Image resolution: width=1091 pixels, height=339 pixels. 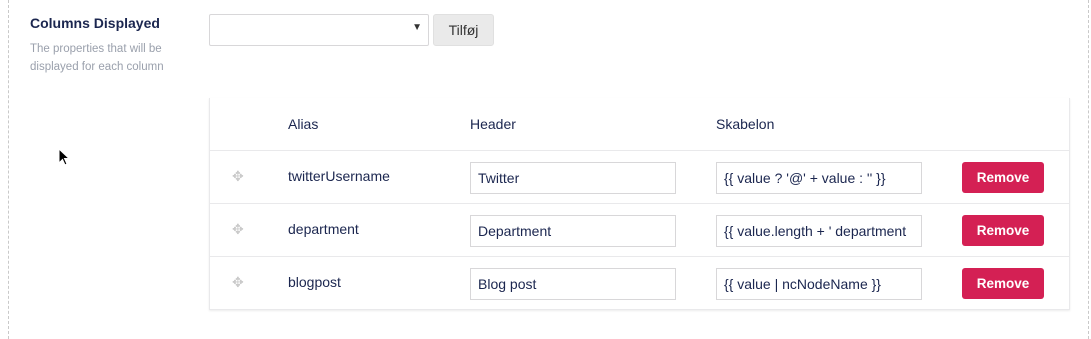 I want to click on caret-down-icon: ▼, so click(x=417, y=27).